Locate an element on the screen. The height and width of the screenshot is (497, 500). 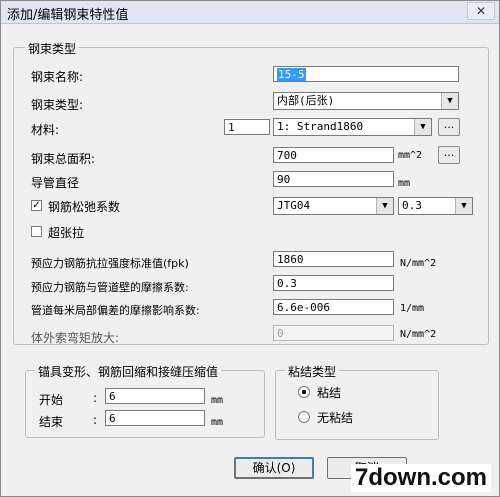
wobble-input: 6.6e-006 is located at coordinates (333, 307).